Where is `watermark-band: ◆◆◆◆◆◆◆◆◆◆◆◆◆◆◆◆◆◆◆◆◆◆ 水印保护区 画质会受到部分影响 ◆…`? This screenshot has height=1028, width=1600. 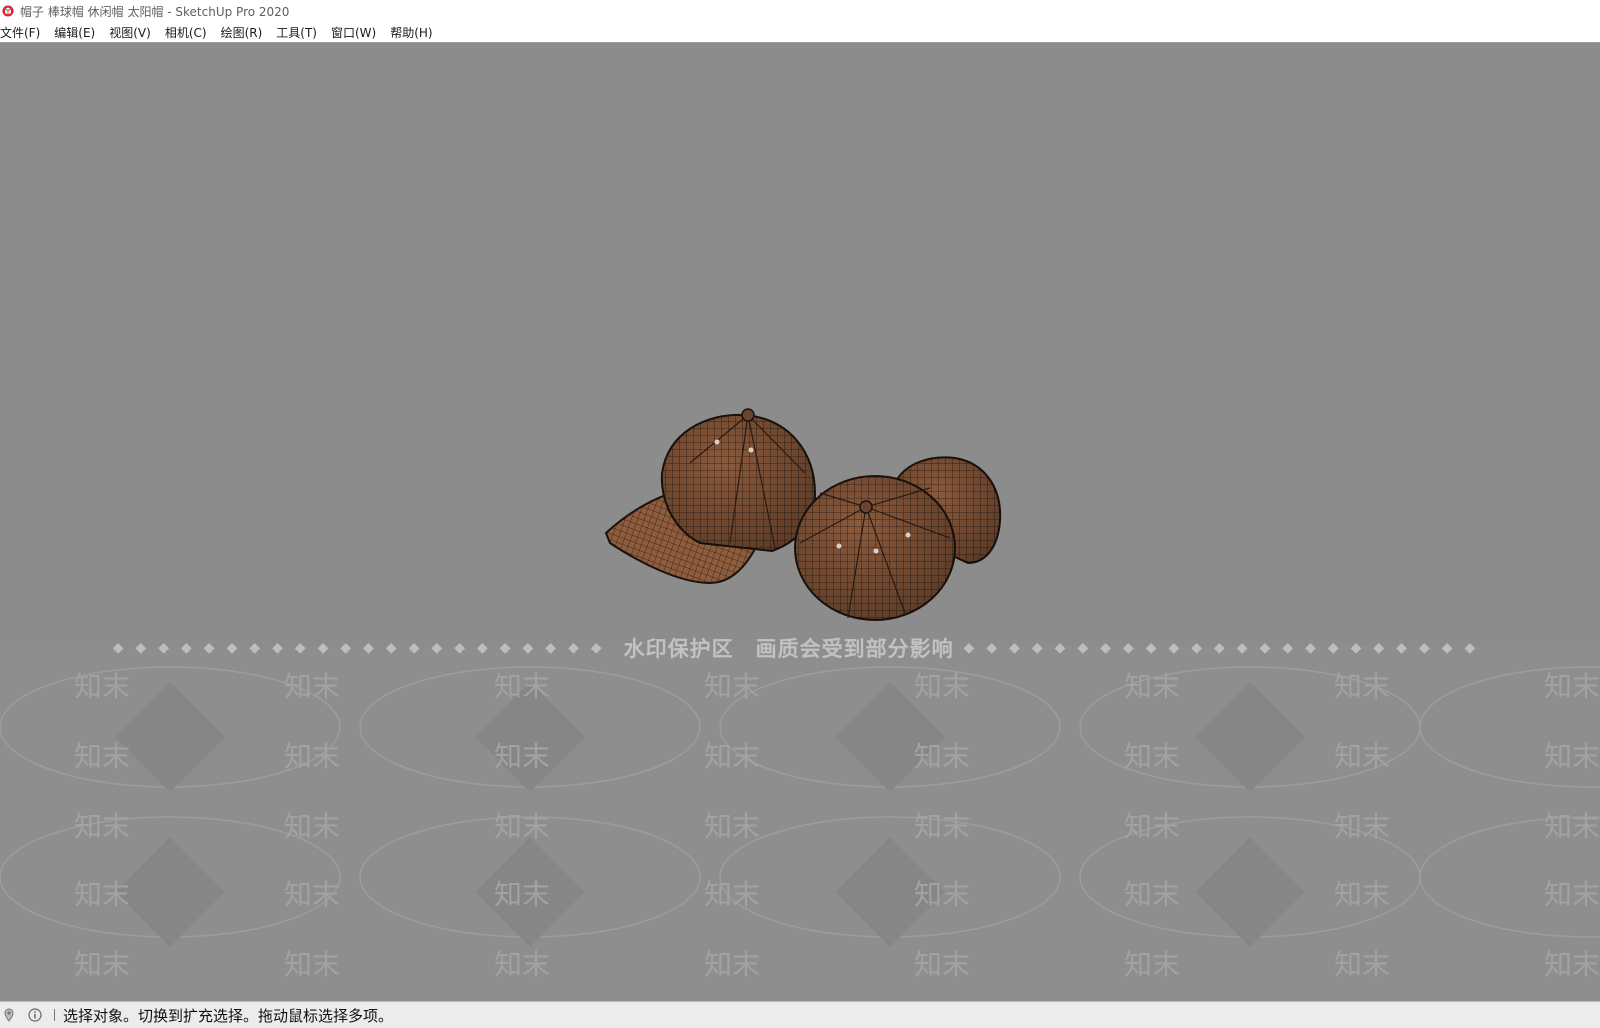 watermark-band: ◆◆◆◆◆◆◆◆◆◆◆◆◆◆◆◆◆◆◆◆◆◆ 水印保护区 画质会受到部分影响 ◆… is located at coordinates (800, 648).